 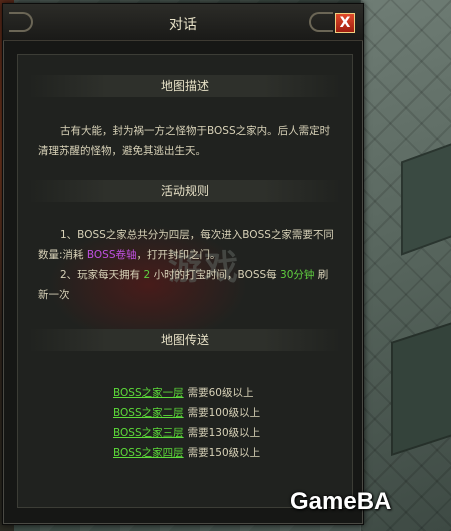 What do you see at coordinates (185, 340) in the screenshot?
I see `teleport-heading: 地图传送` at bounding box center [185, 340].